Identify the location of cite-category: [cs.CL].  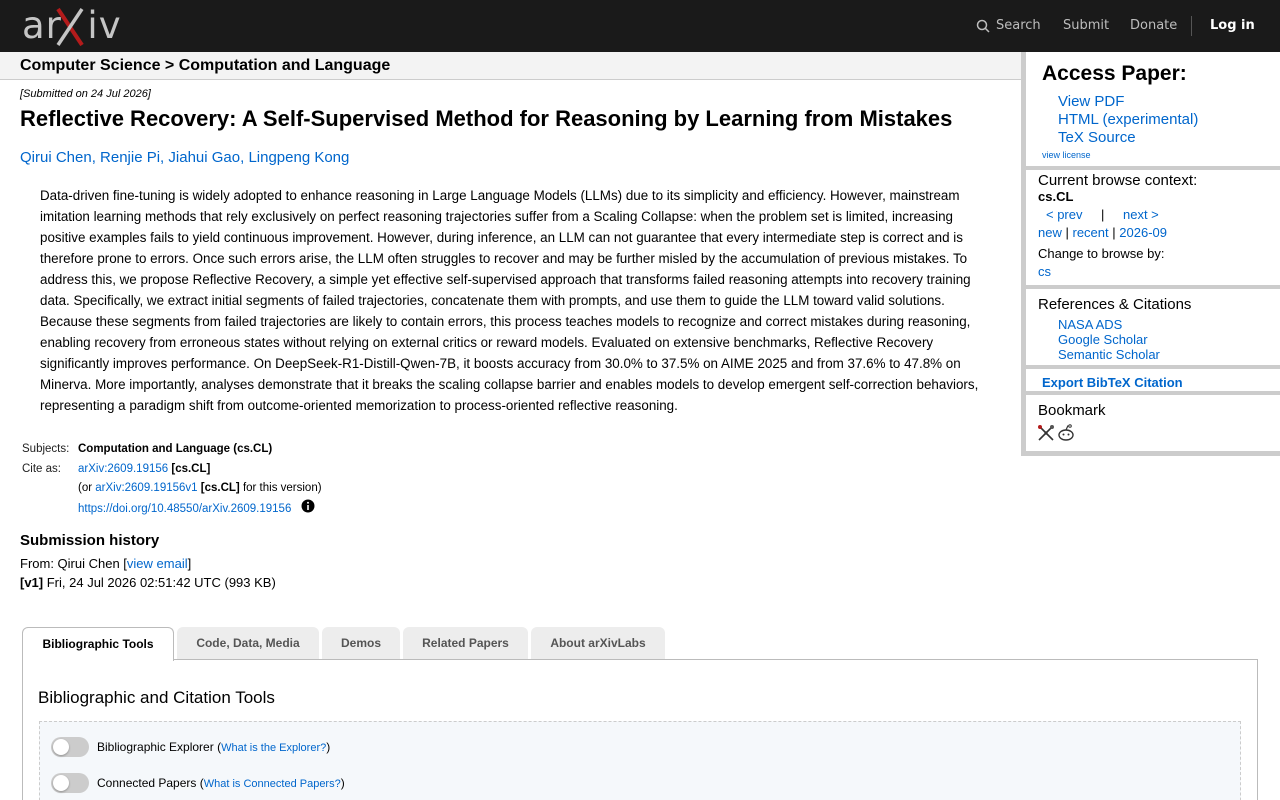
(191, 469).